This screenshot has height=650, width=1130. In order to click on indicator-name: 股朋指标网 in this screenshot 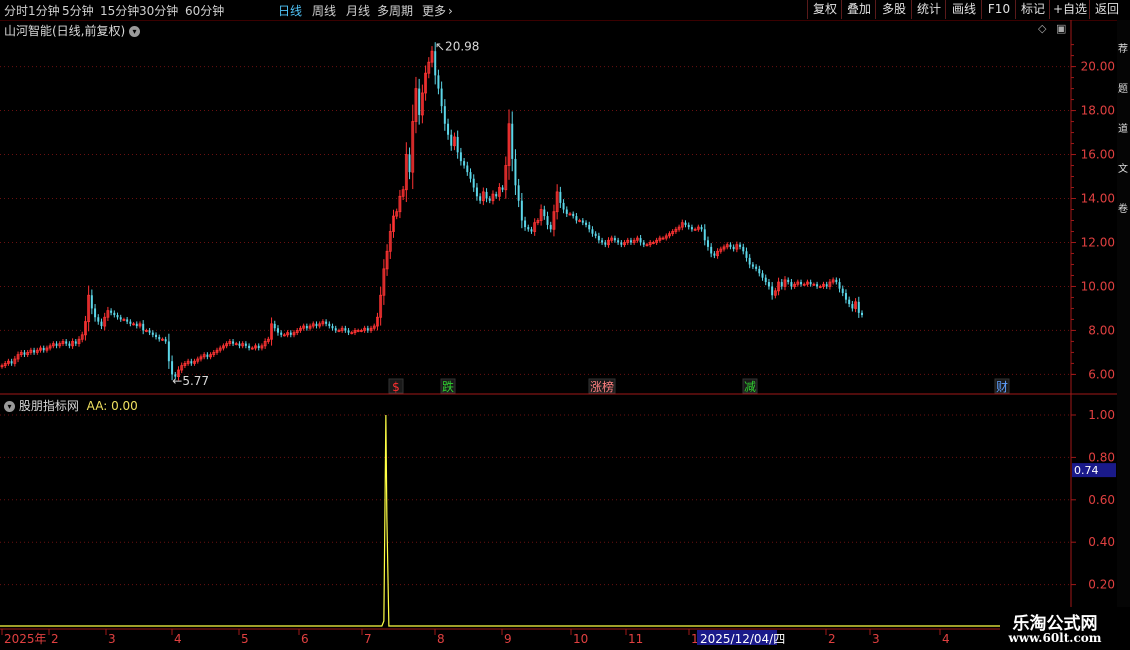, I will do `click(48, 406)`.